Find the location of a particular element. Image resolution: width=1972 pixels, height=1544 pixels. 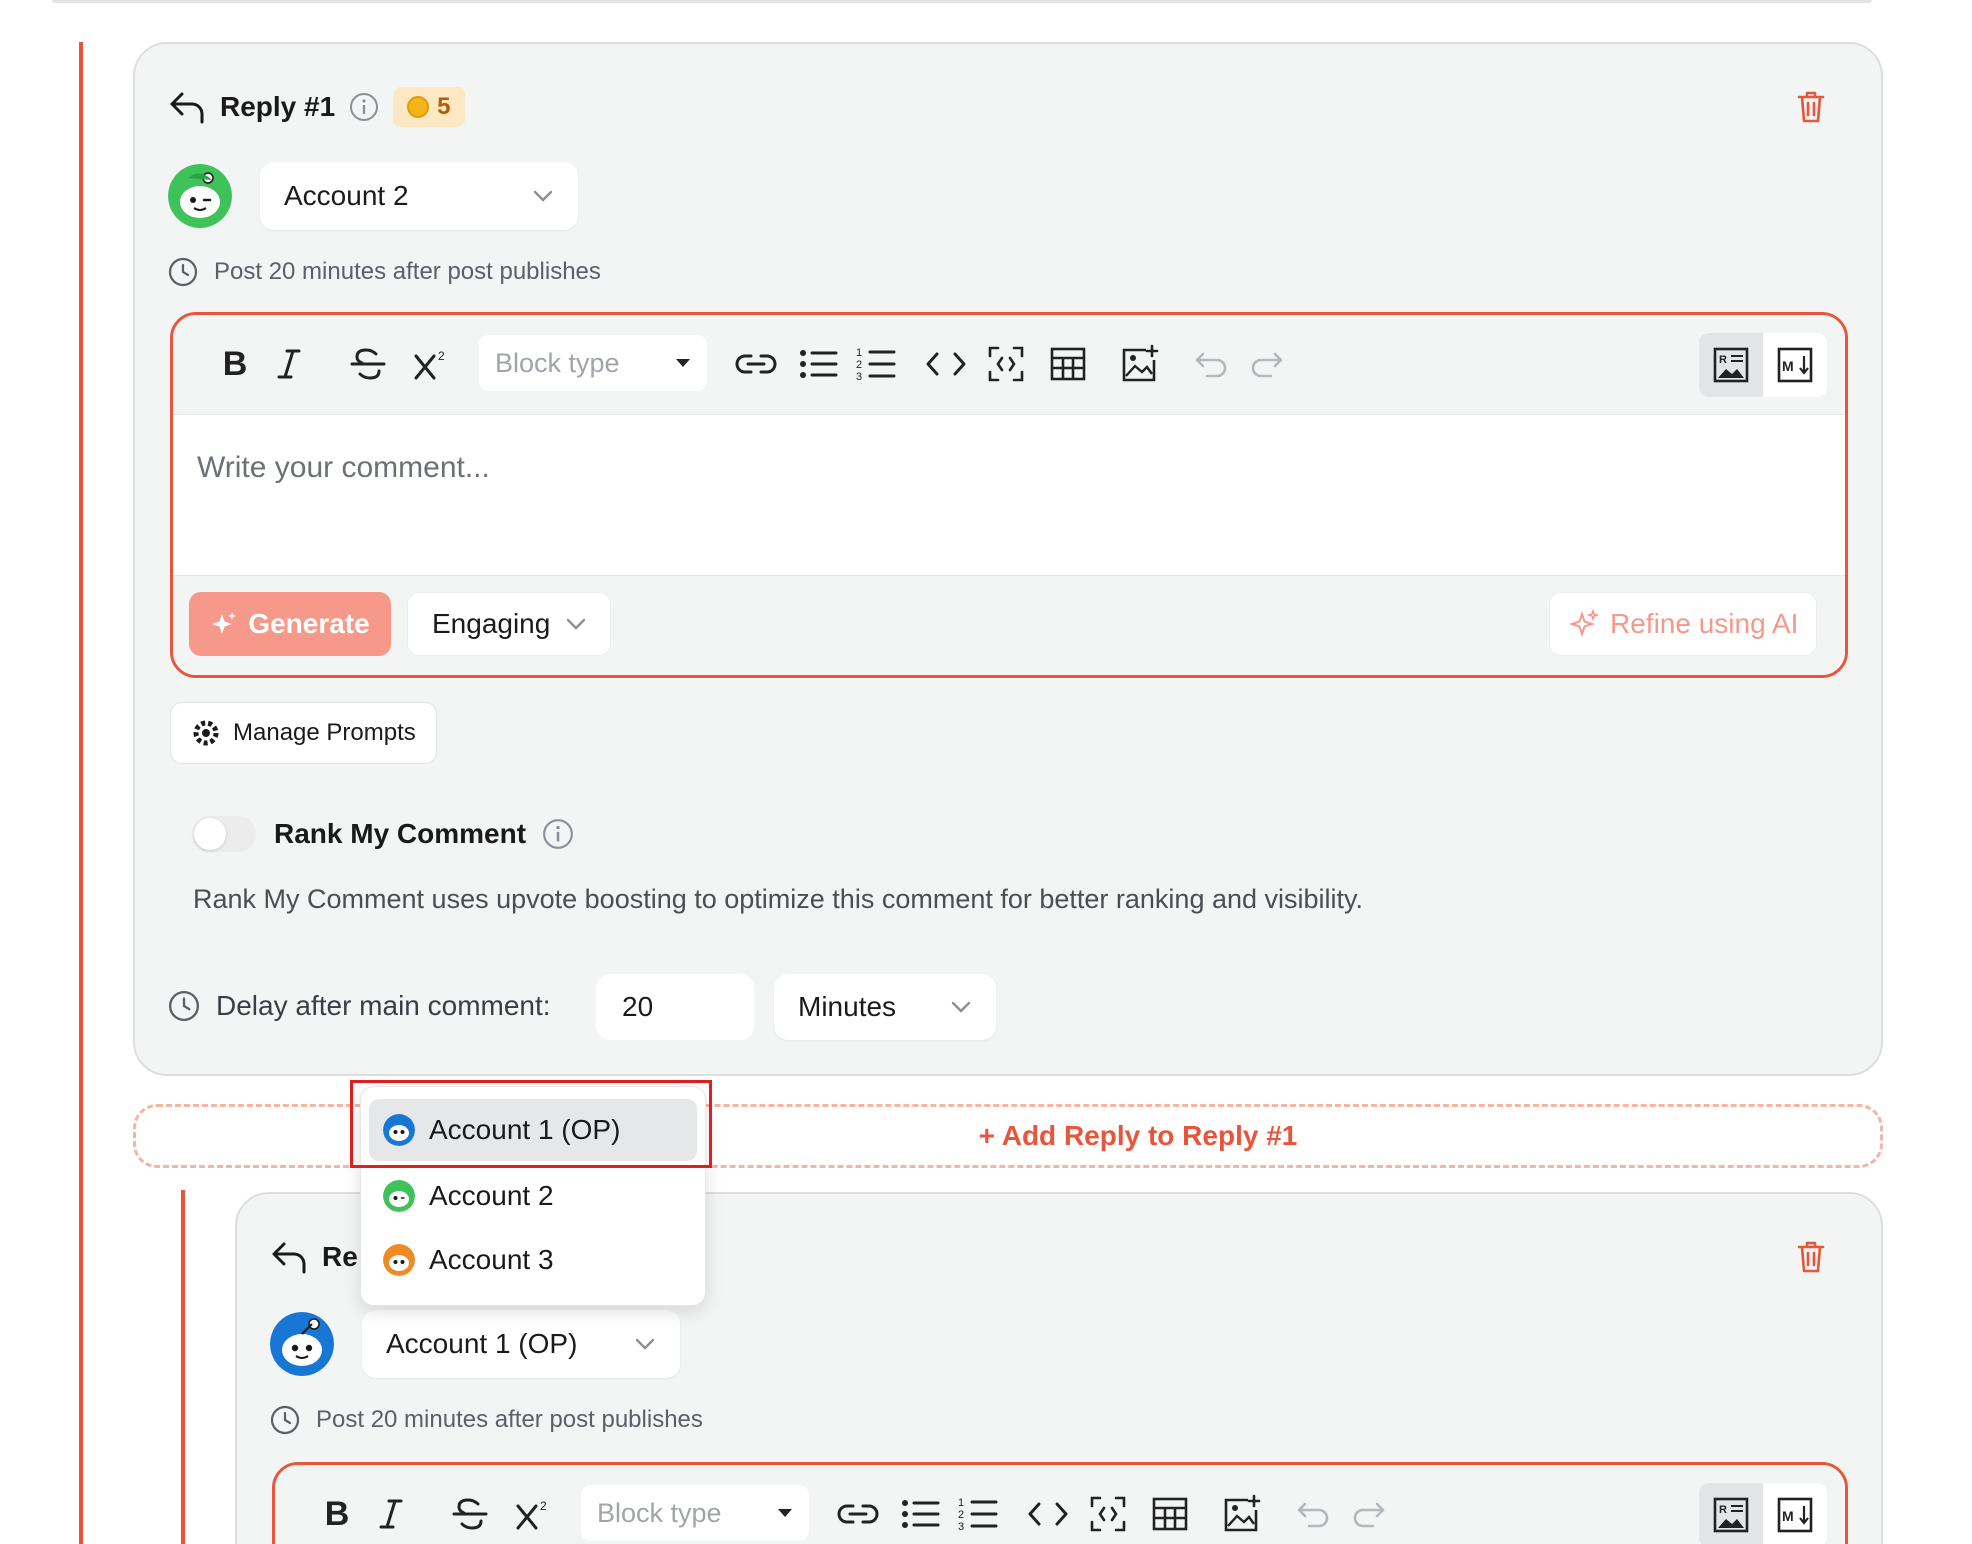

delay-value: 20 is located at coordinates (638, 1006).